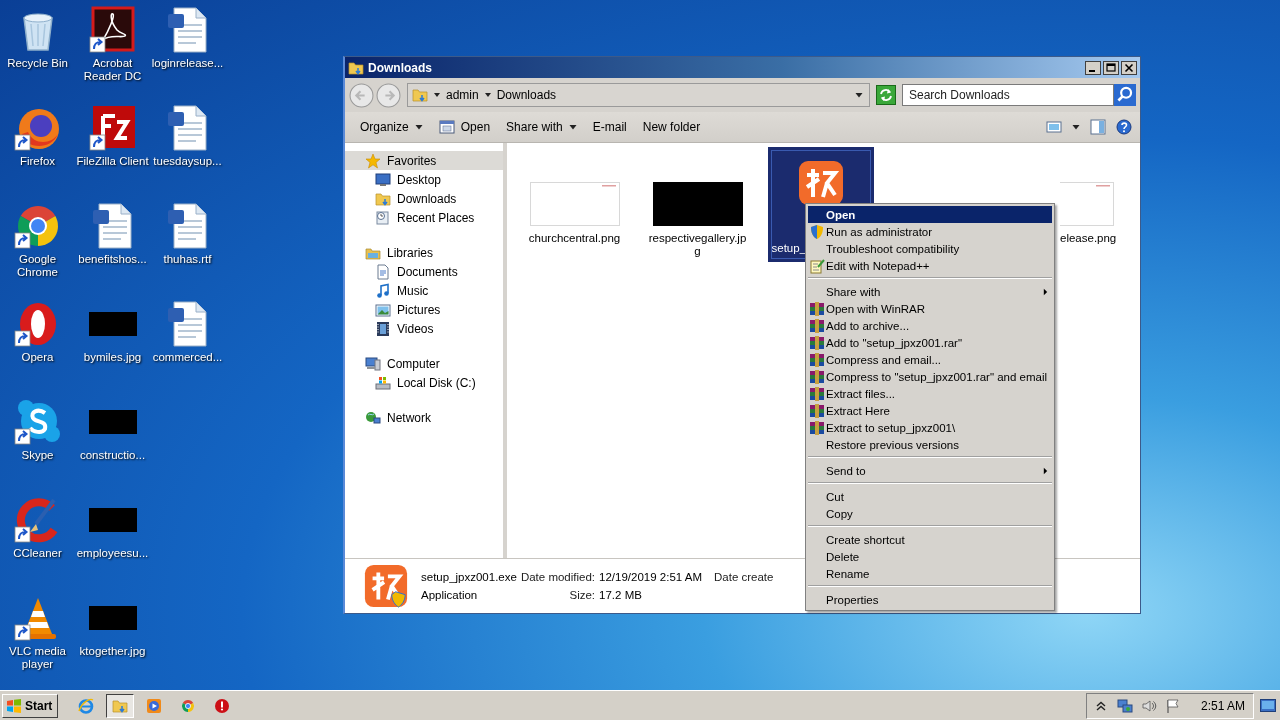  Describe the element at coordinates (450, 595) in the screenshot. I see `file-type: Application` at that location.